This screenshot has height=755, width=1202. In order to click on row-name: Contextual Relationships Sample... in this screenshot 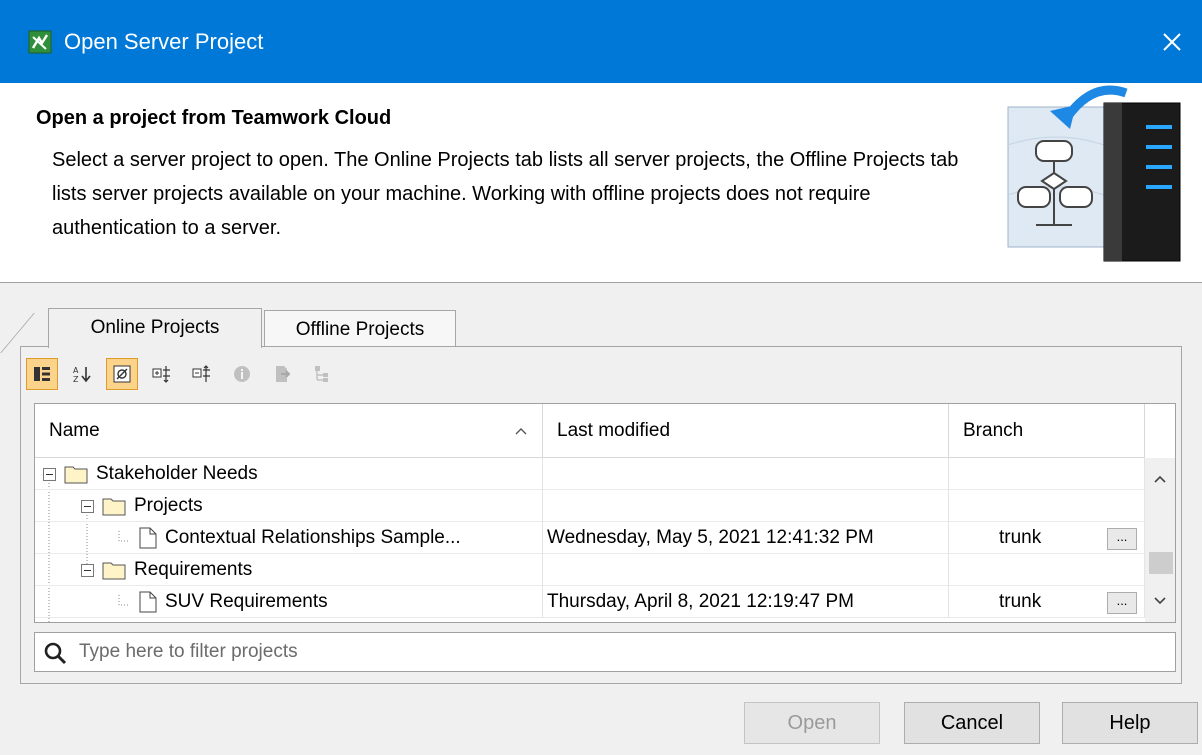, I will do `click(313, 537)`.